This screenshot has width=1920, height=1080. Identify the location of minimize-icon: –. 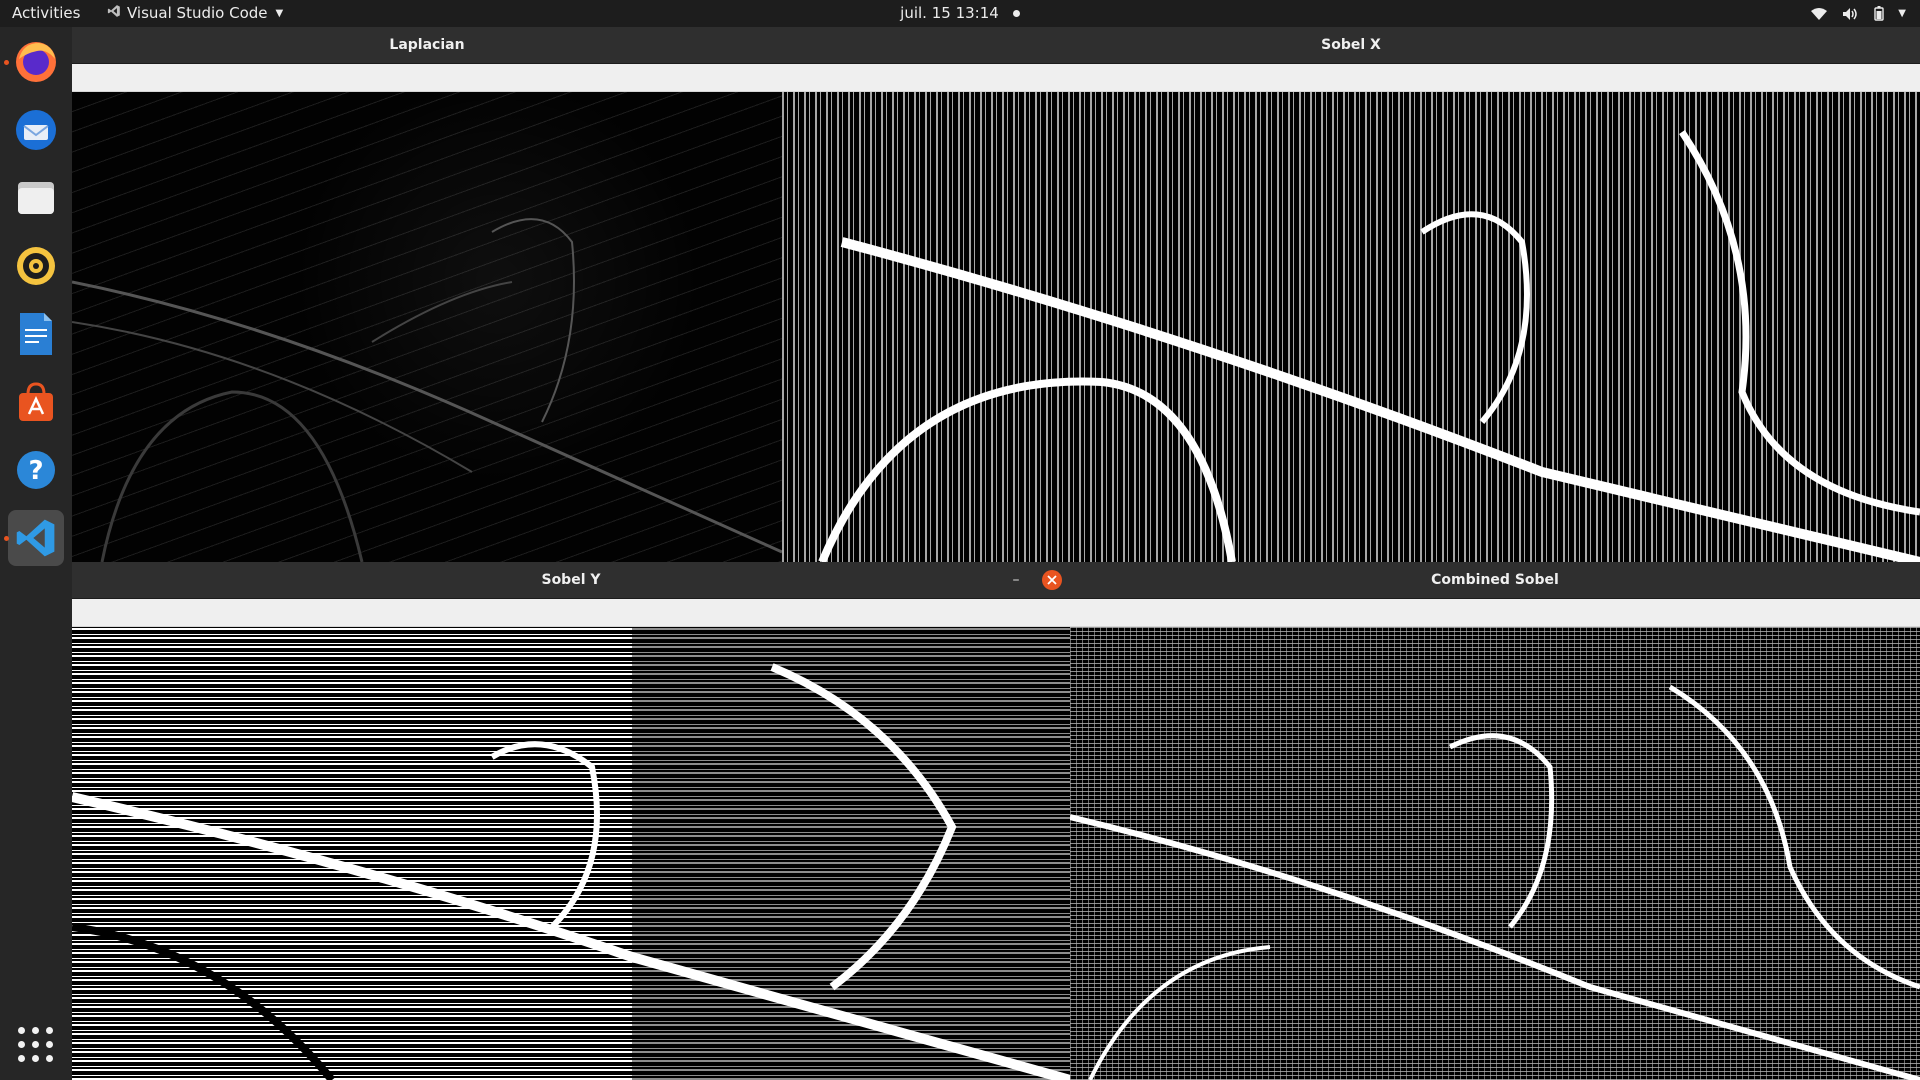
(1016, 580).